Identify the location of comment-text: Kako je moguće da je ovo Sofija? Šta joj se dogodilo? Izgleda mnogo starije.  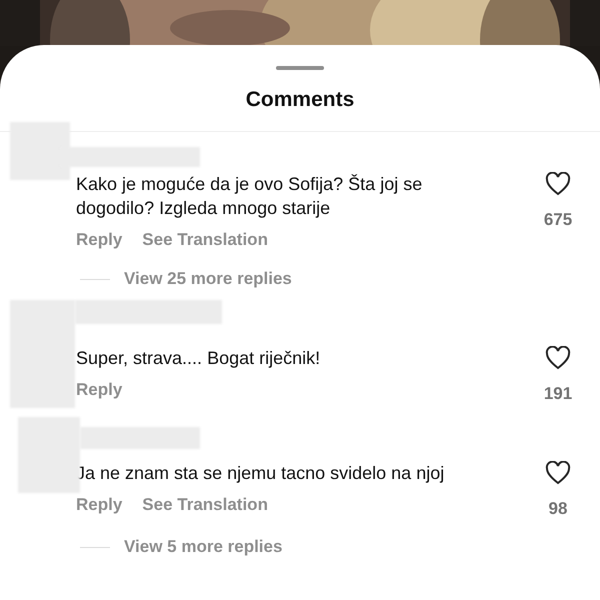
(250, 196).